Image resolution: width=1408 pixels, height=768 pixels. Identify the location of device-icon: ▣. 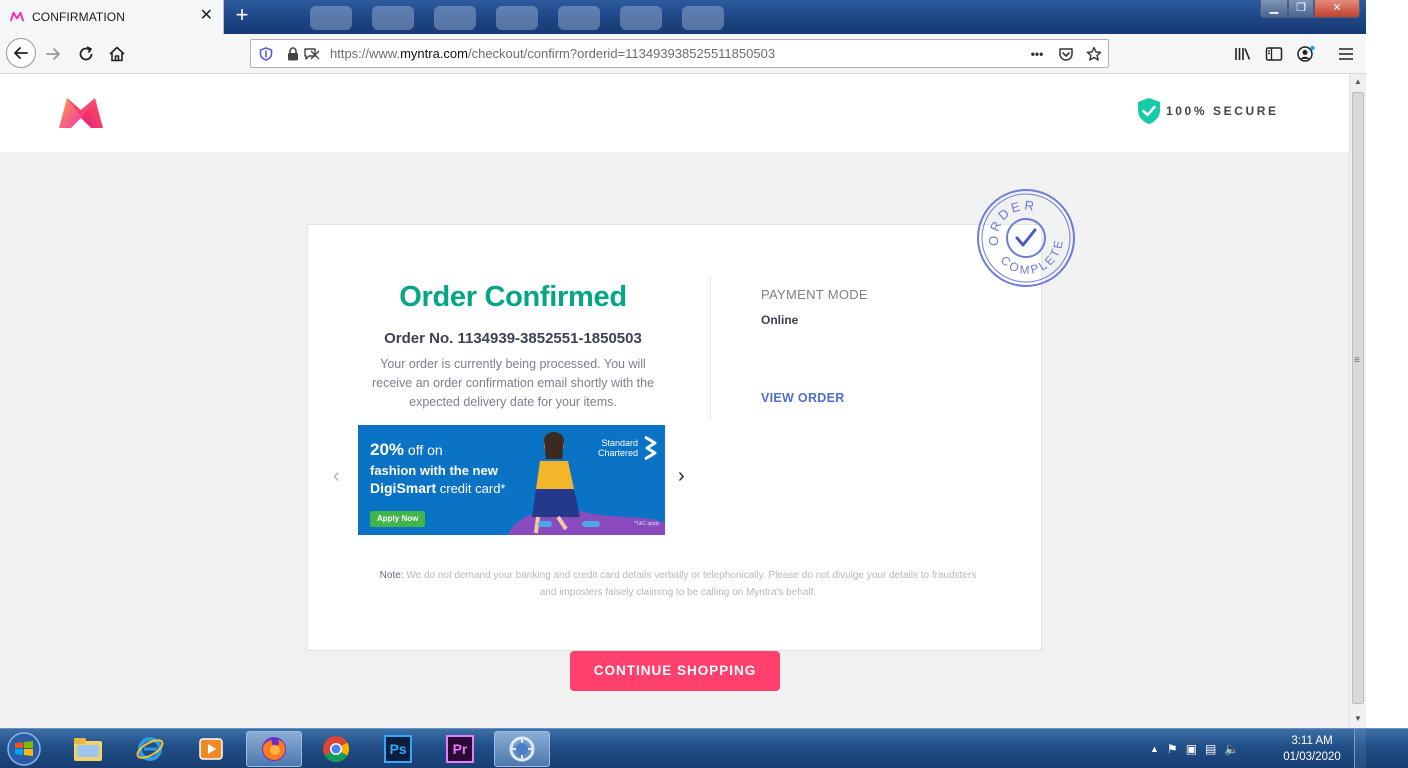
(1191, 749).